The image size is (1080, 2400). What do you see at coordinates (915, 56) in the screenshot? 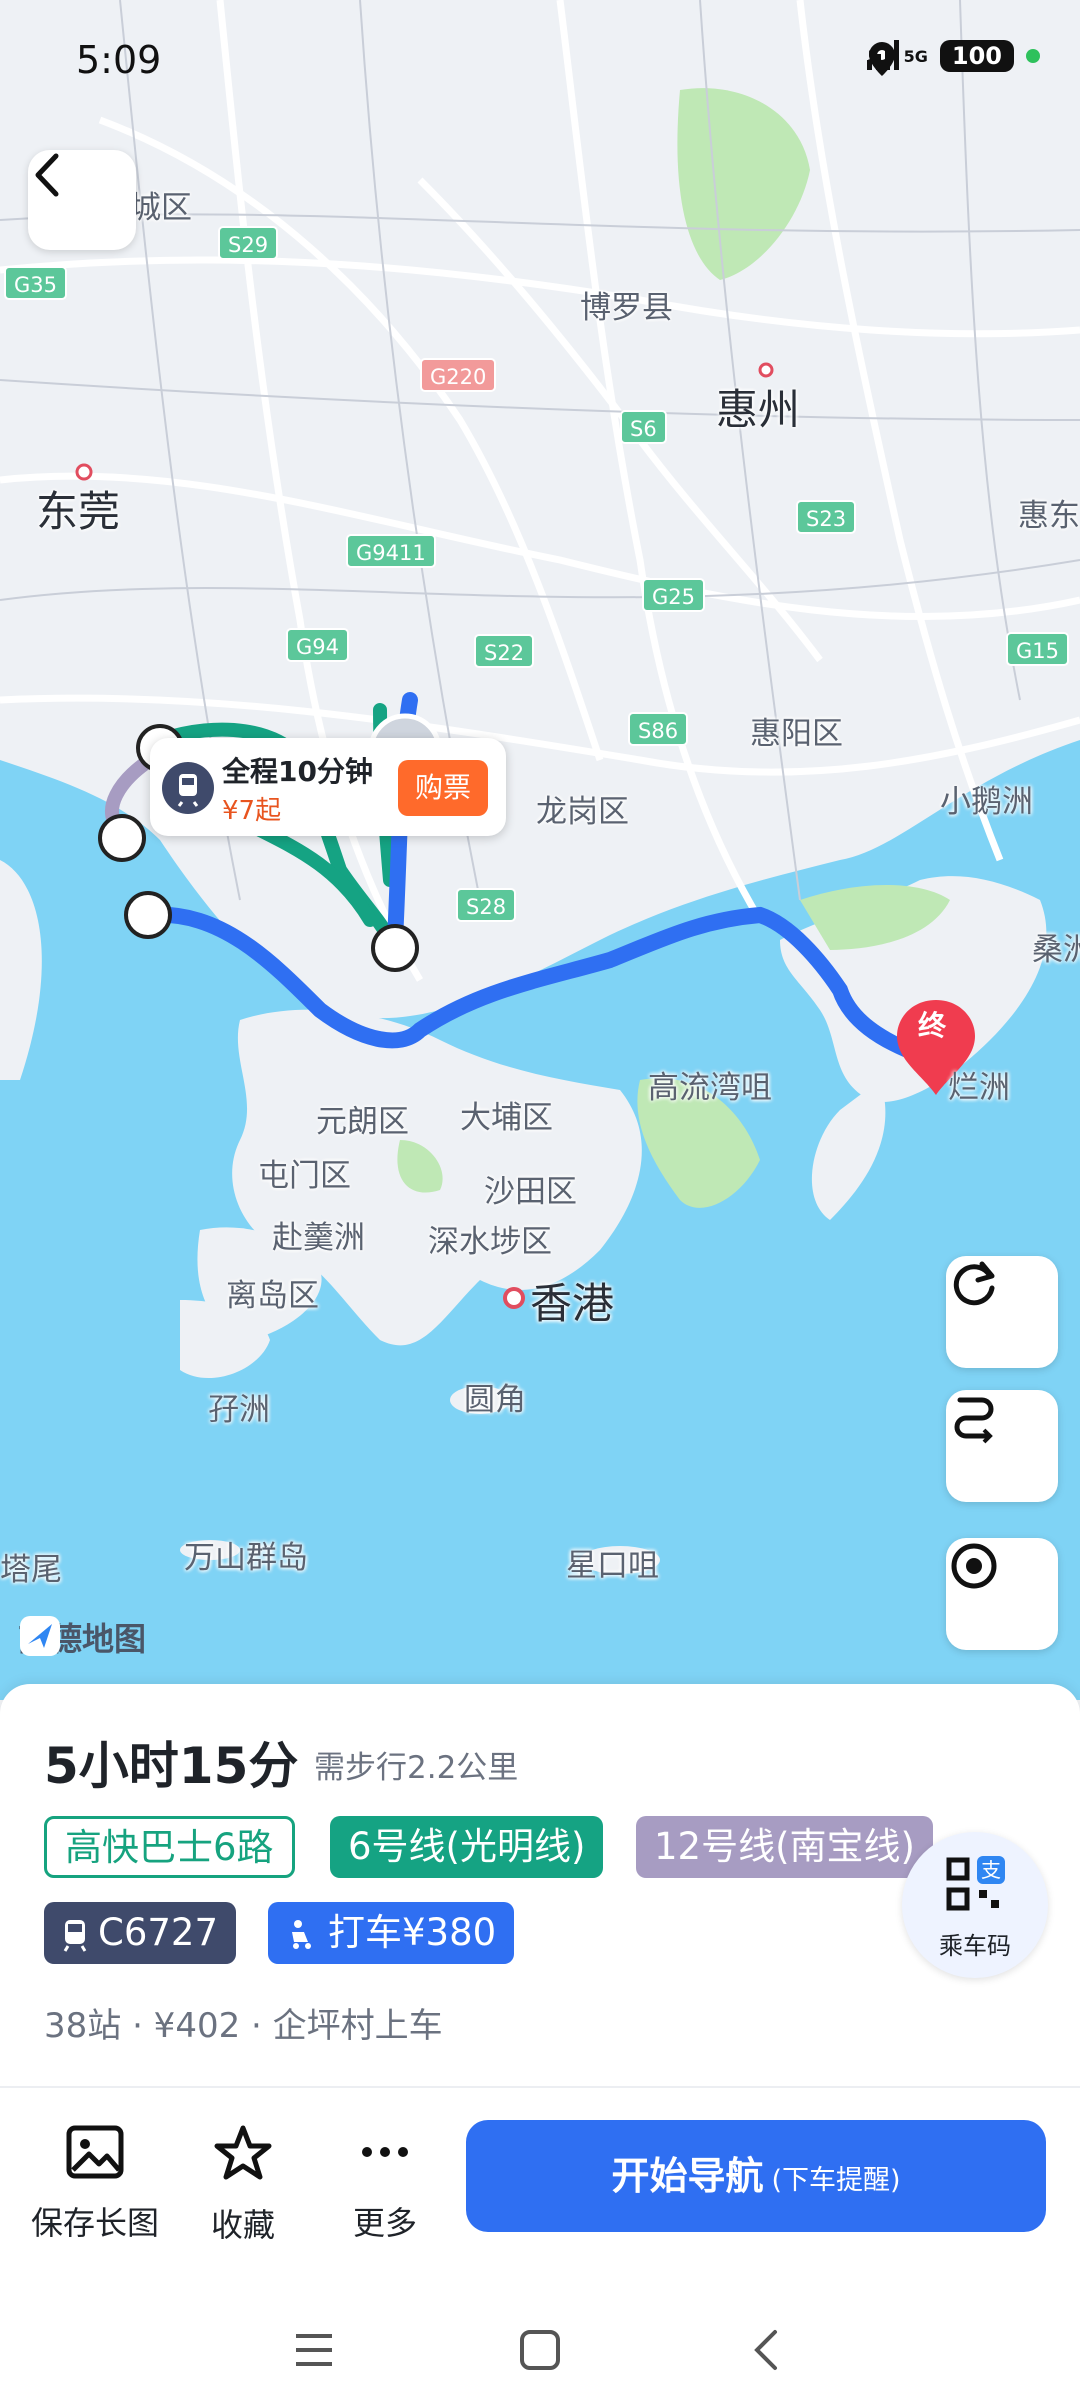
I see `signal-label: 5G` at bounding box center [915, 56].